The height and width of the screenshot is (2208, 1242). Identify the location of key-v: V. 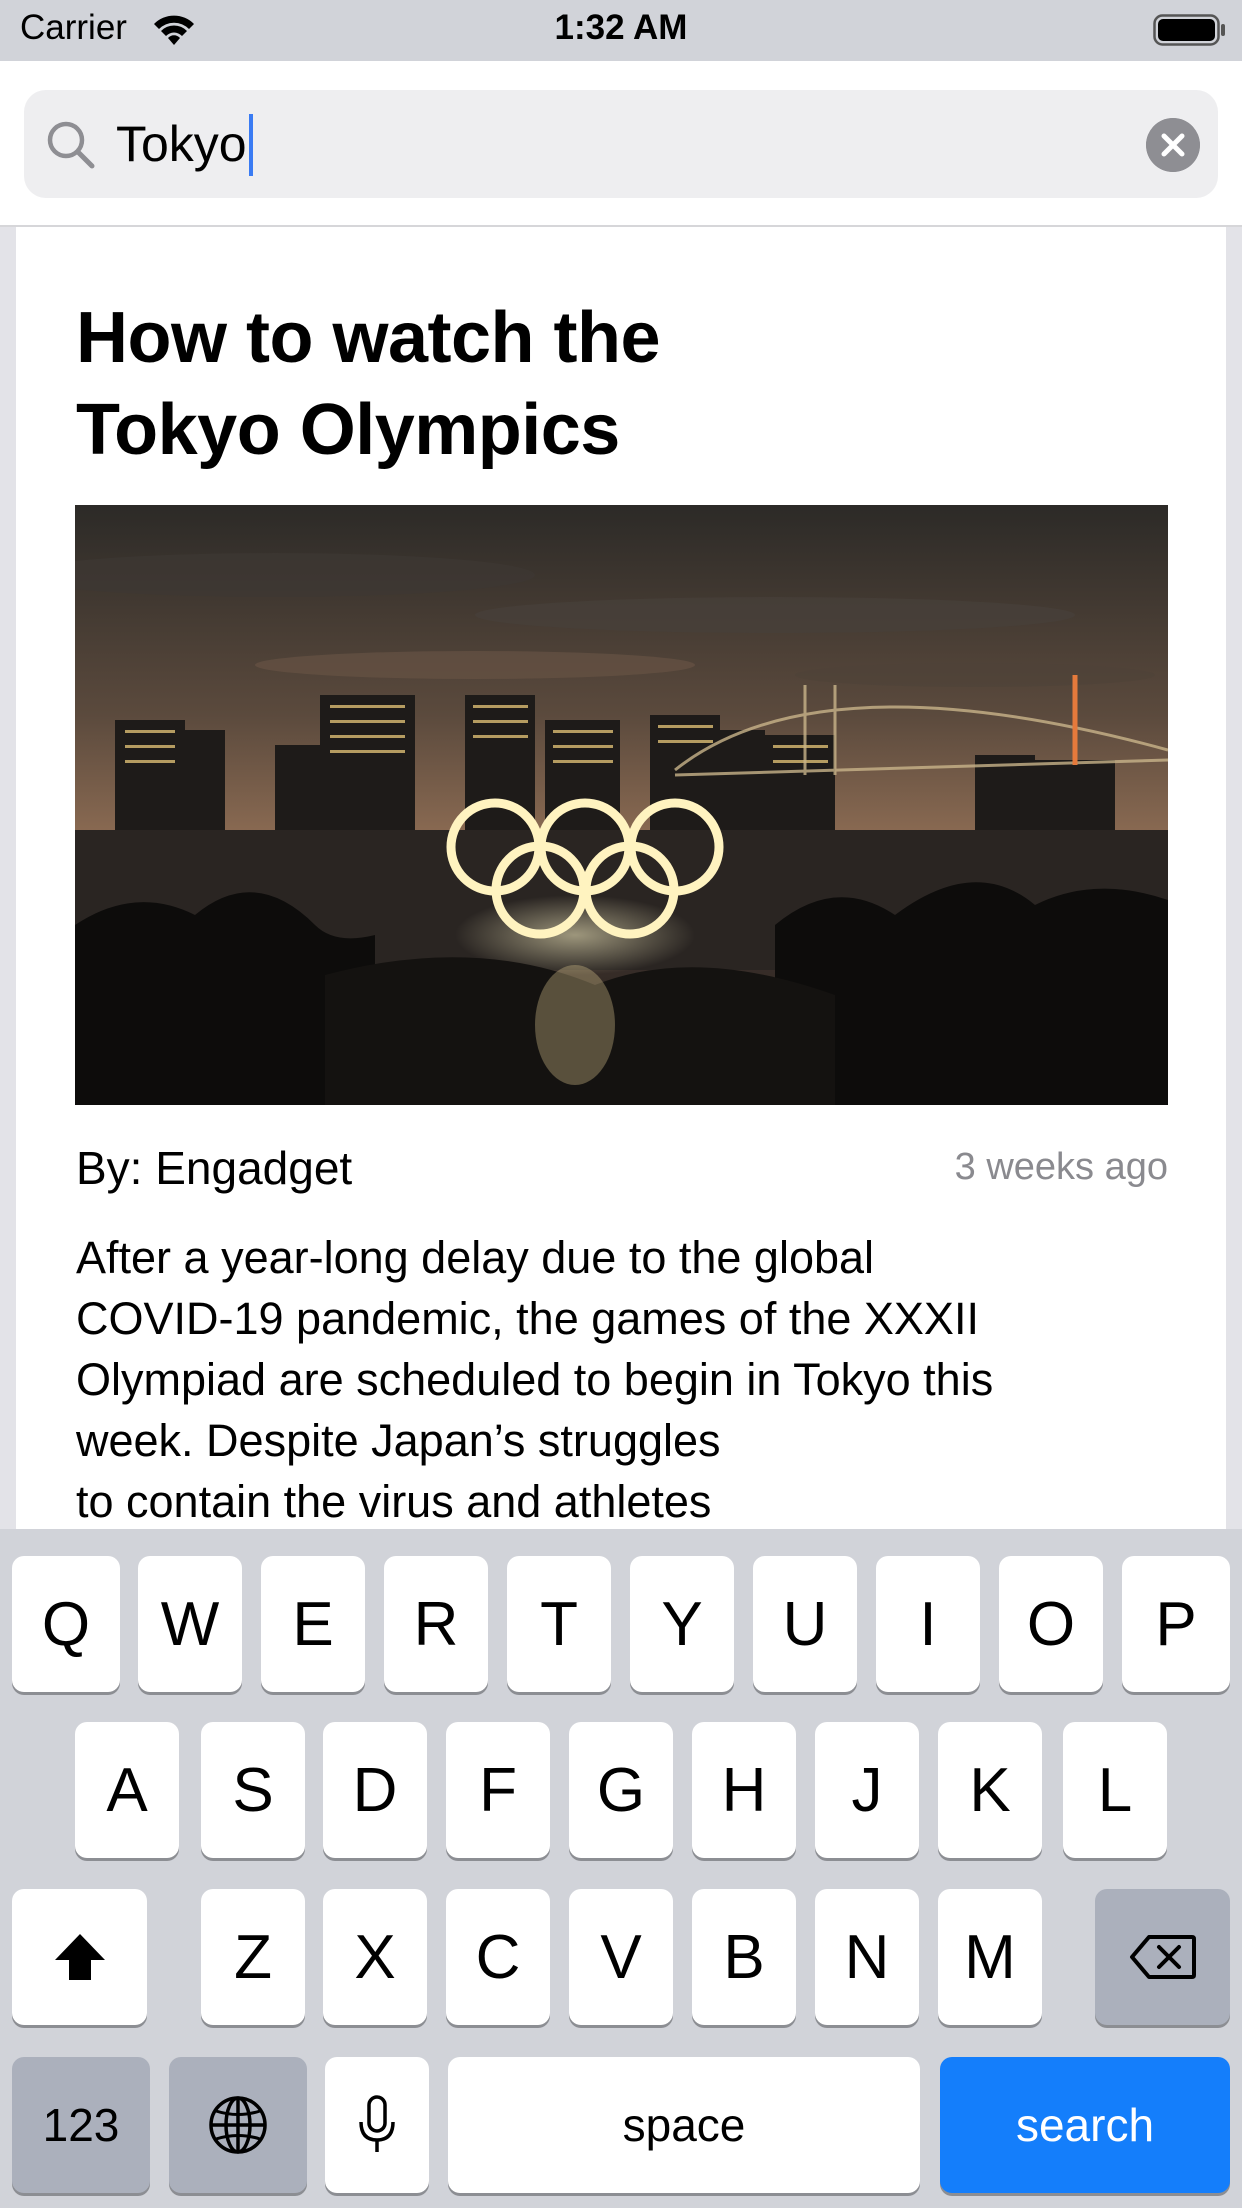
(621, 1957).